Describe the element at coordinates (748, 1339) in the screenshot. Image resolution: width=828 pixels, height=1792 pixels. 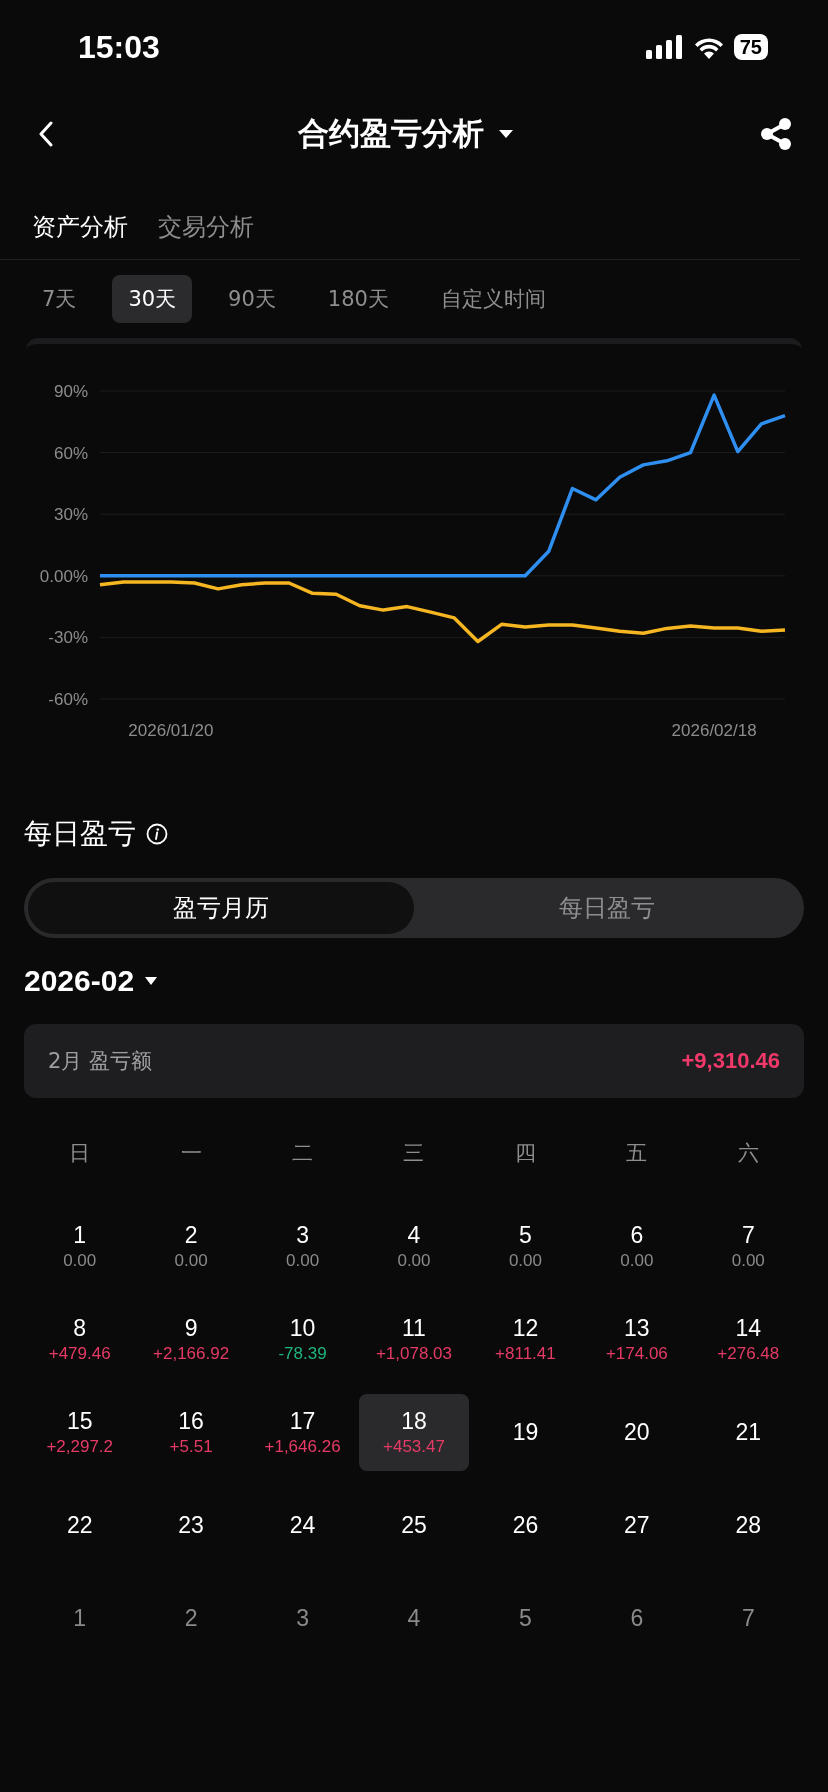
I see `calendar-day: 14 +276.48` at that location.